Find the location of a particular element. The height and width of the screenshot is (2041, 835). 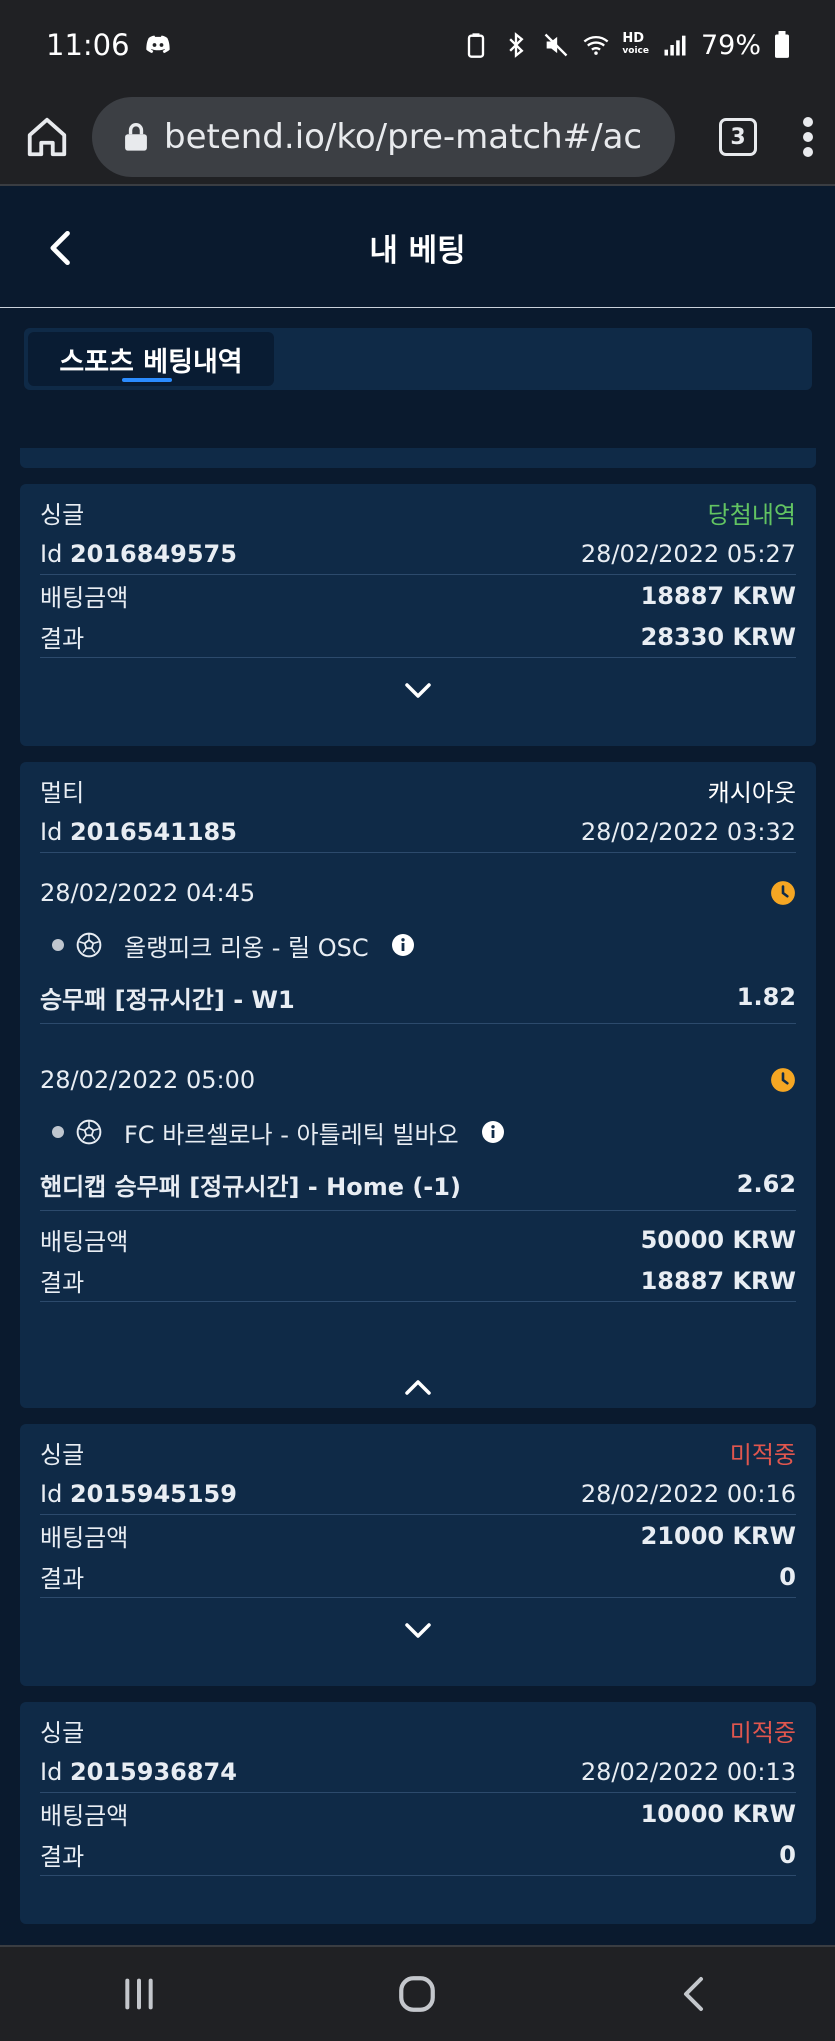

previous-card-edge is located at coordinates (418, 458).